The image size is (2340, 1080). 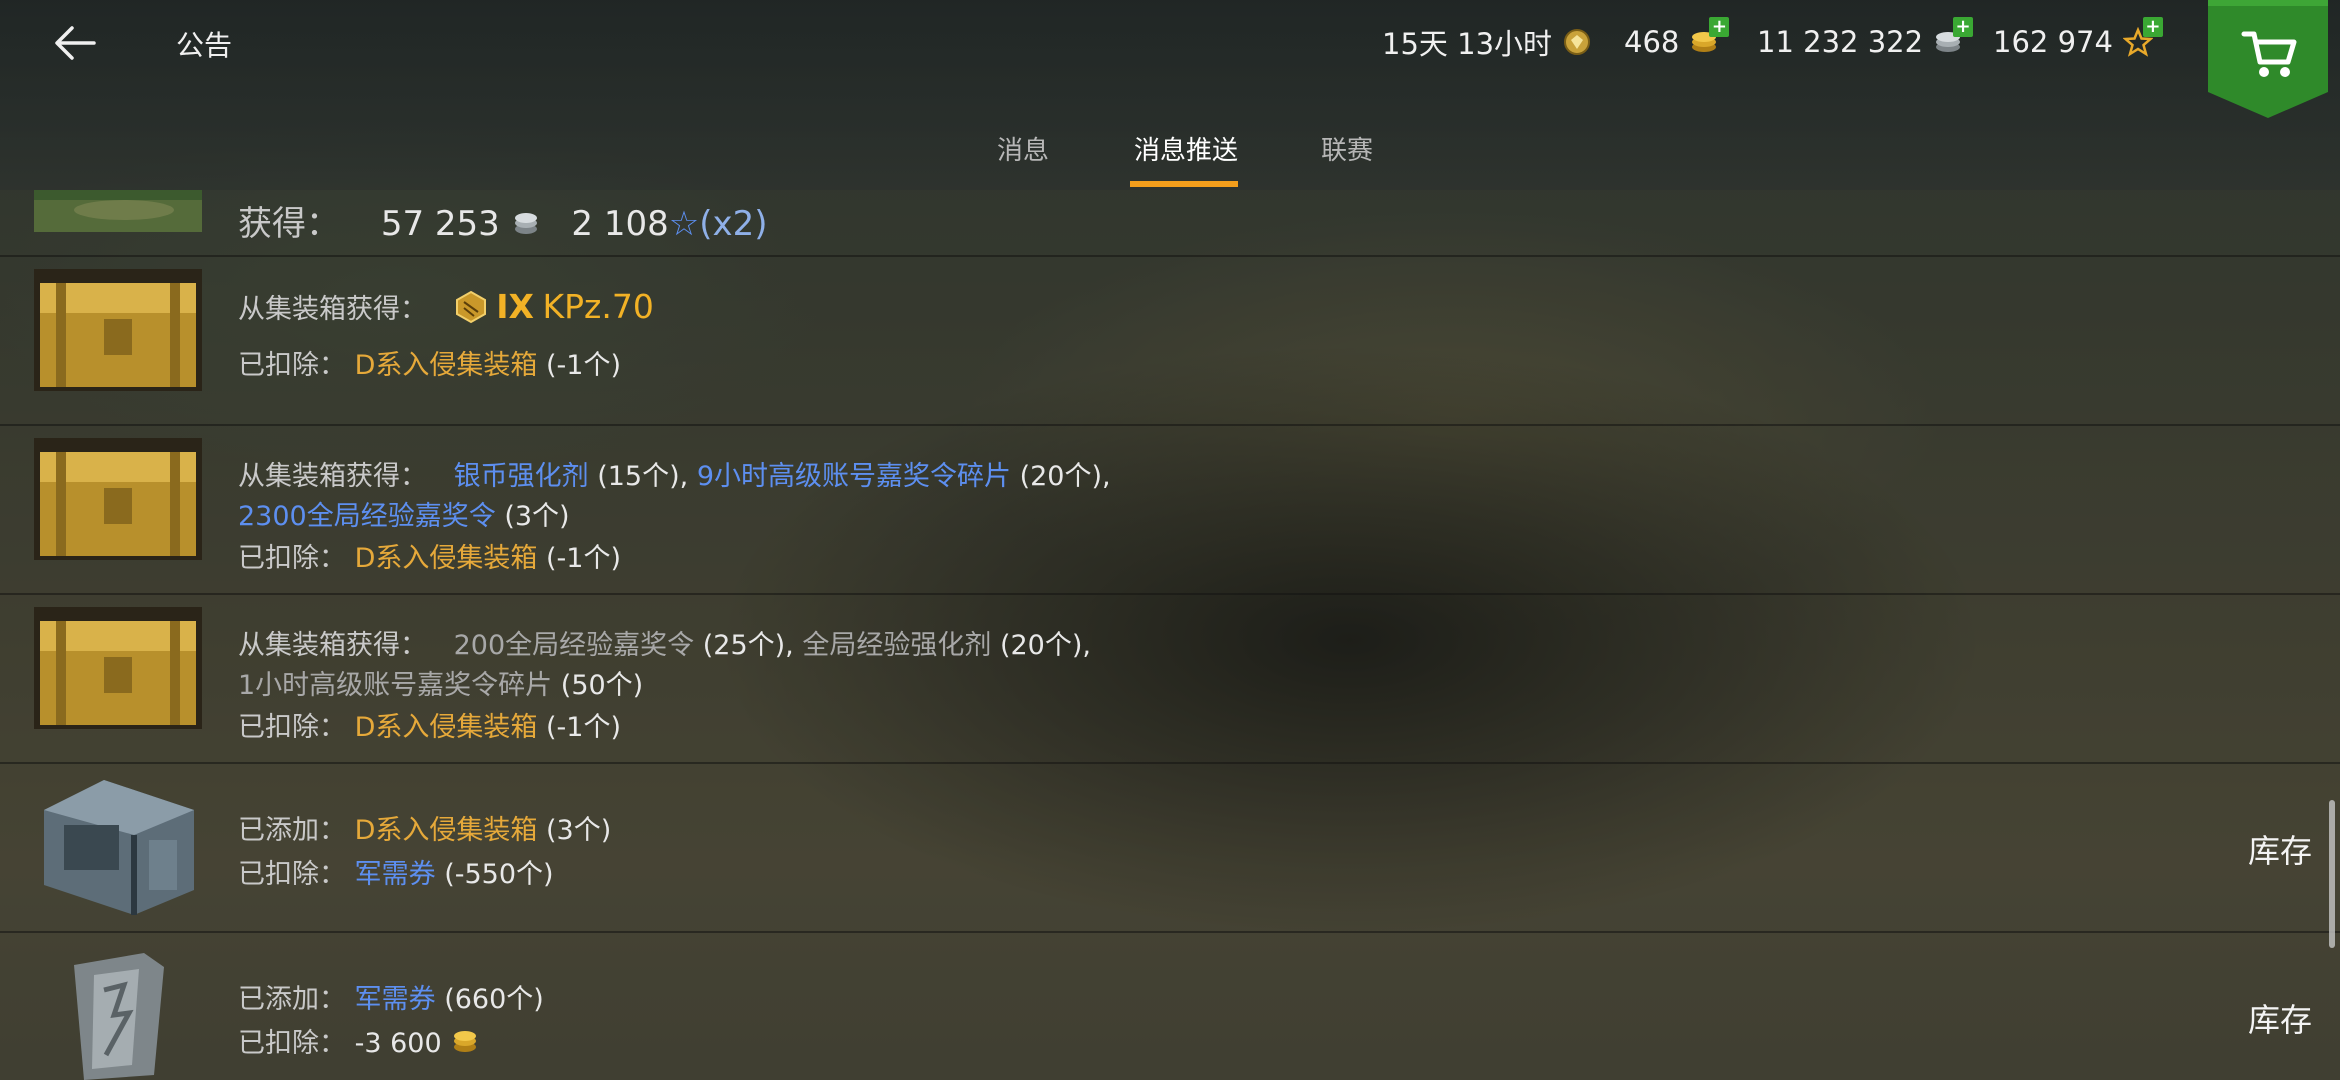 I want to click on gold-display: 468 +, so click(x=1677, y=39).